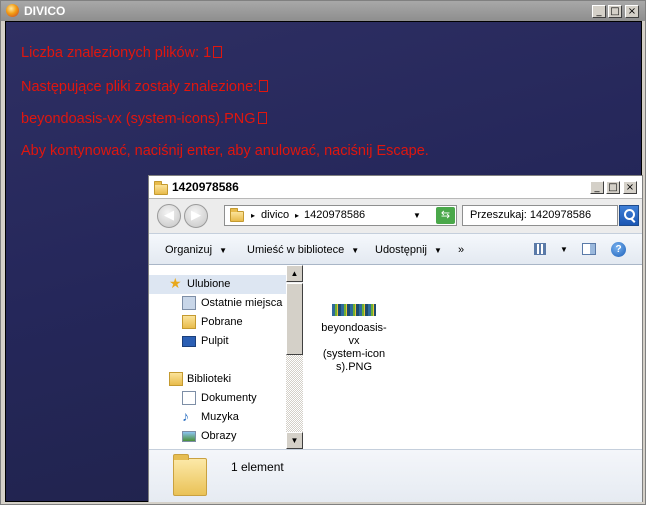 The width and height of the screenshot is (646, 505). I want to click on item-count-text: 1 element, so click(257, 467).